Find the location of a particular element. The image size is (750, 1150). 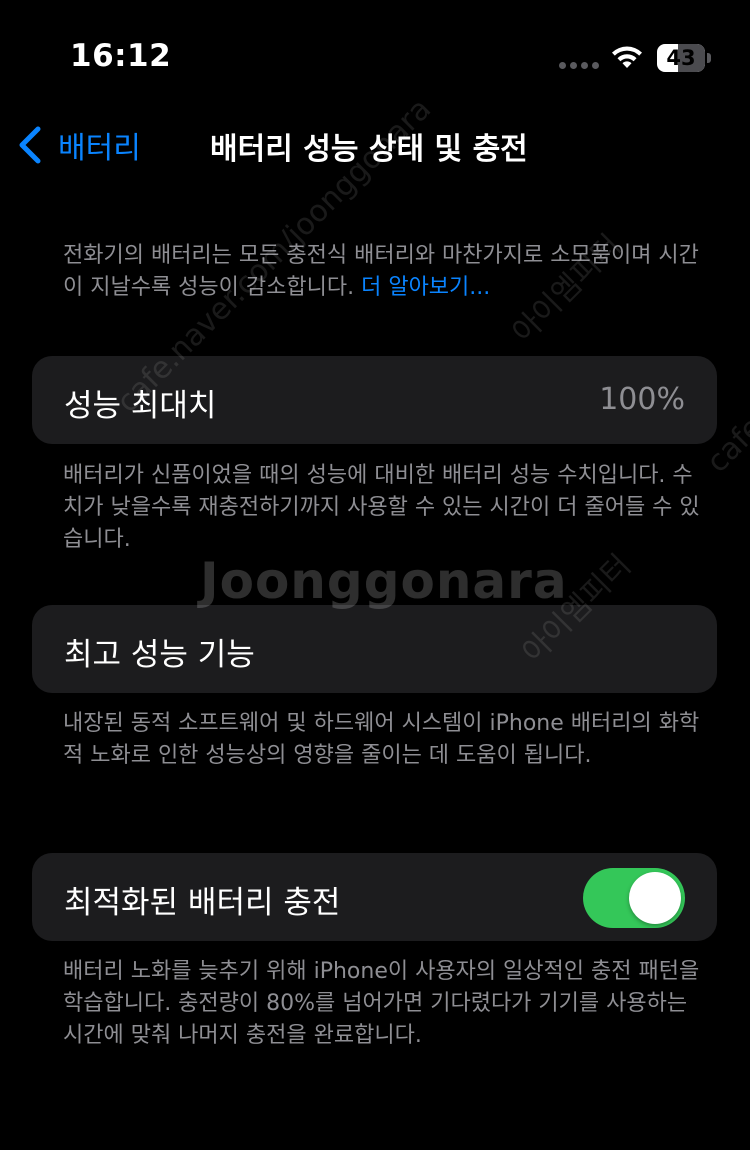

watermark-logo: Joonggonara is located at coordinates (384, 581).